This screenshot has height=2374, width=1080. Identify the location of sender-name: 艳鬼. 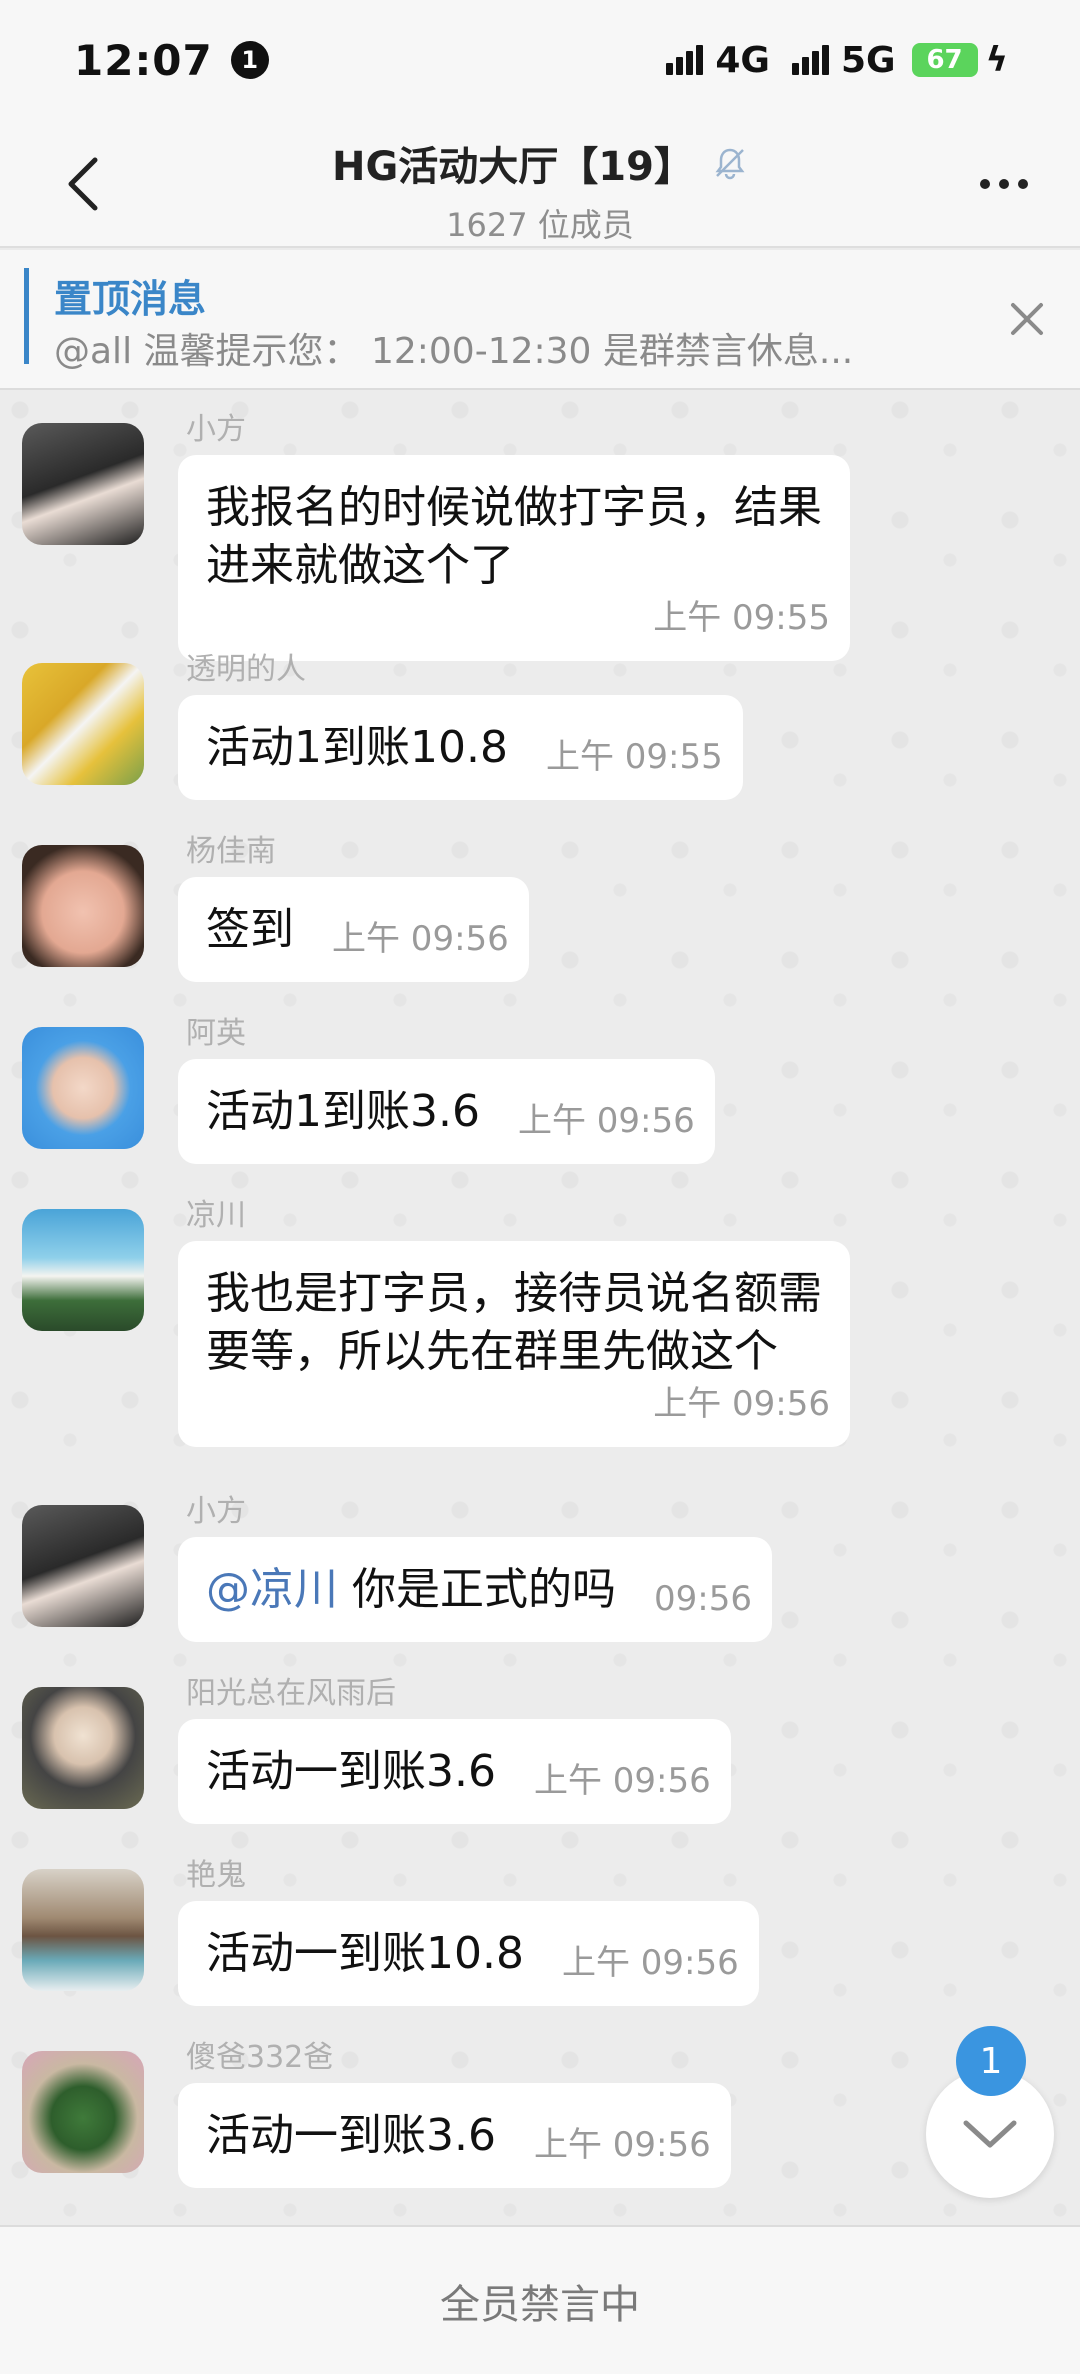
(216, 1875).